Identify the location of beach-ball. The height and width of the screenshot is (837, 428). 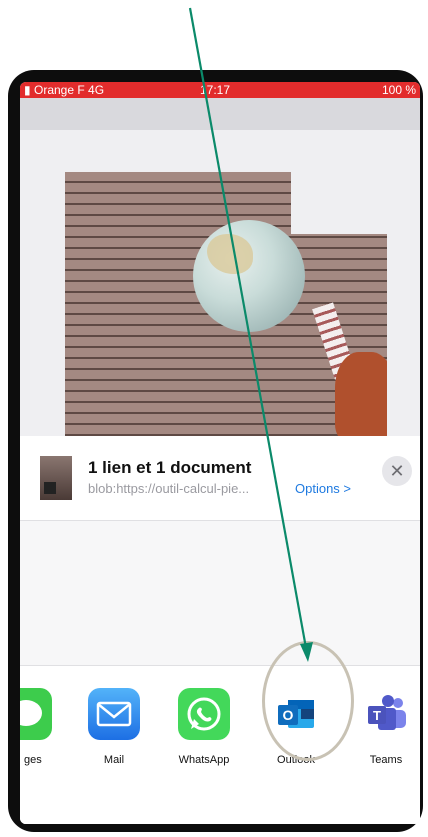
(249, 276).